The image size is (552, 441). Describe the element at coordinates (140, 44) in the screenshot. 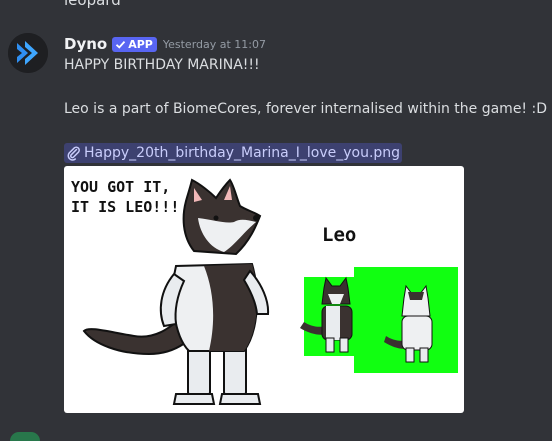

I see `badge-label: APP` at that location.